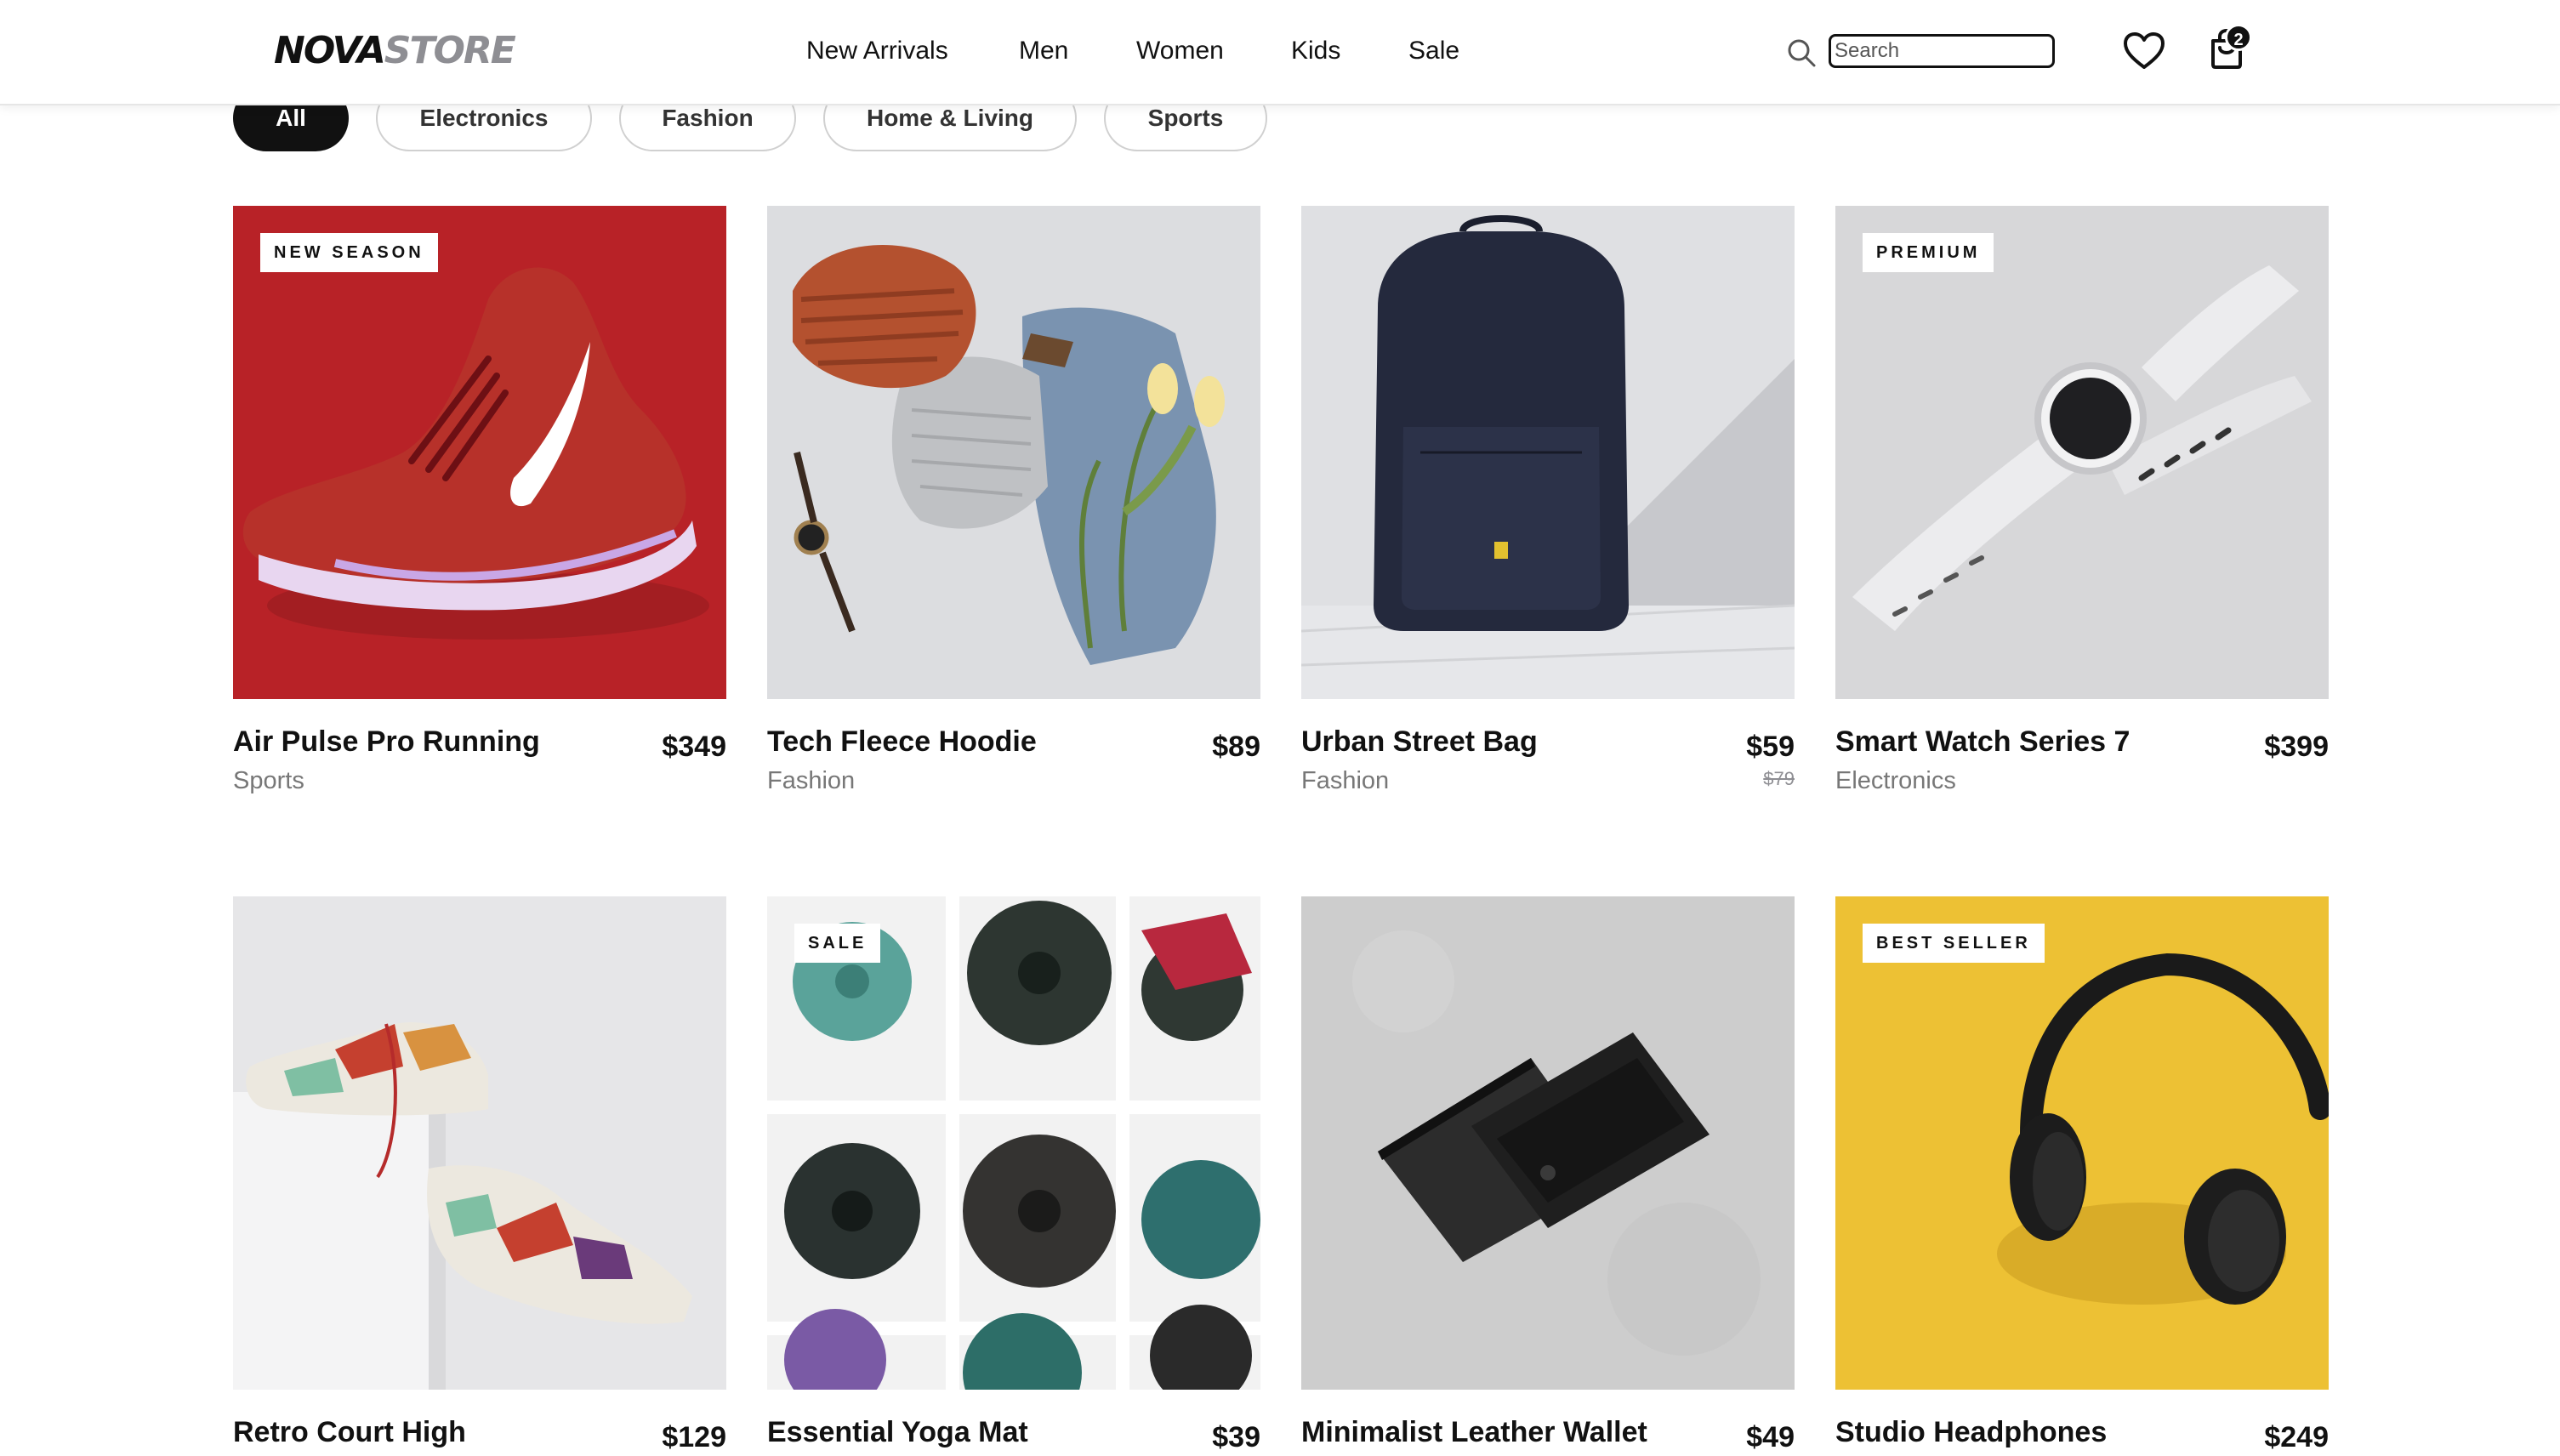 This screenshot has height=1456, width=2560. I want to click on product-name: Air Pulse Pro Running, so click(428, 741).